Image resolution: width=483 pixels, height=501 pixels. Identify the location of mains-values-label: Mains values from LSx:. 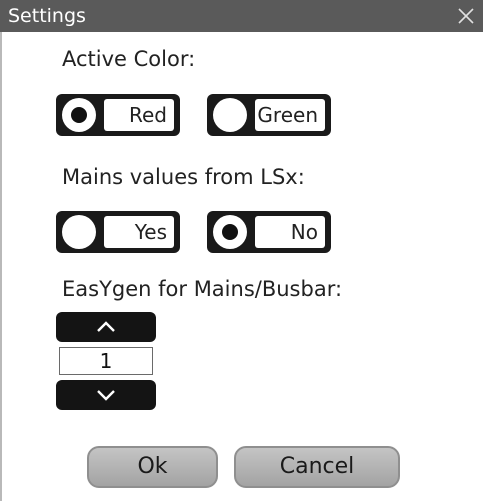
(183, 177).